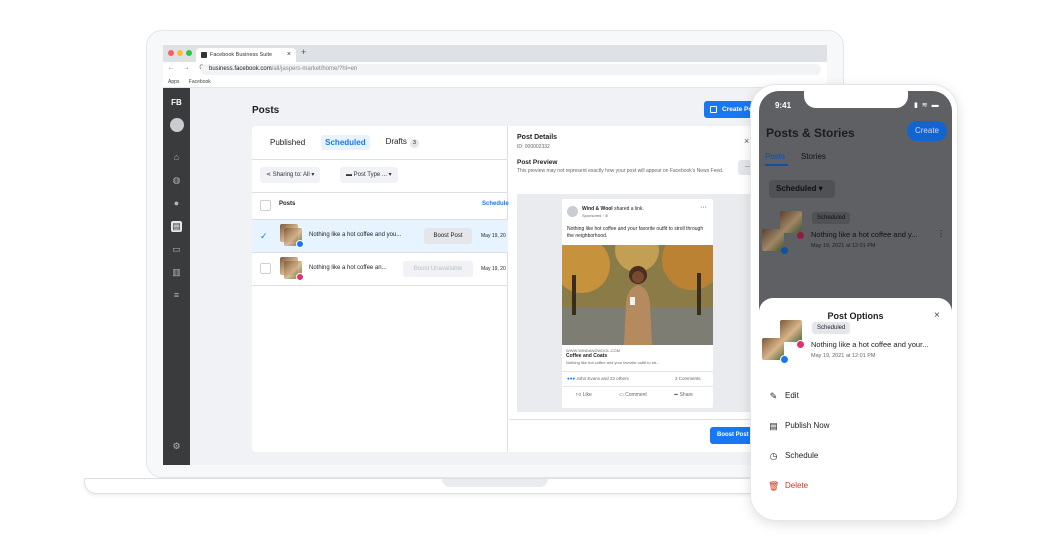  Describe the element at coordinates (171, 53) in the screenshot. I see `close-window-button` at that location.